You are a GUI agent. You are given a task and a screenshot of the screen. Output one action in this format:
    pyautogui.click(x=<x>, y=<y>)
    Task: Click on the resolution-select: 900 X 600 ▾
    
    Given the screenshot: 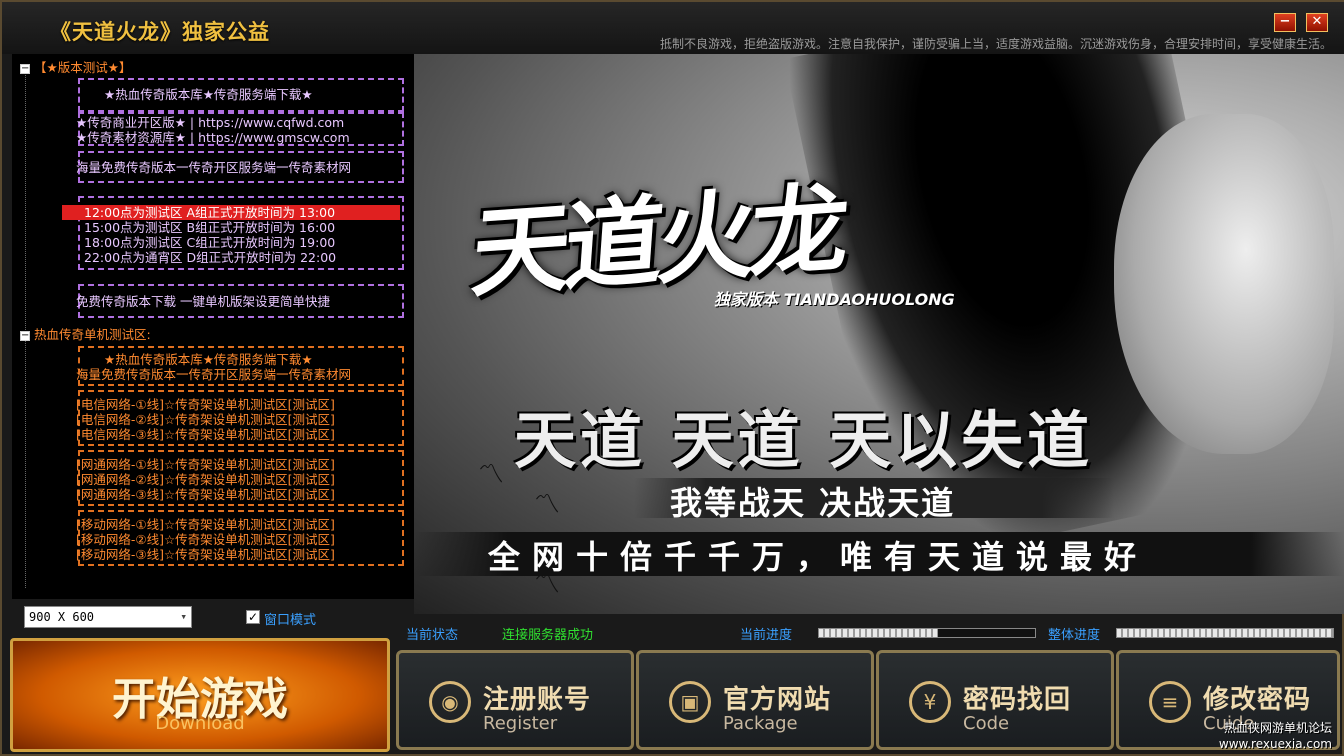 What is the action you would take?
    pyautogui.click(x=108, y=617)
    